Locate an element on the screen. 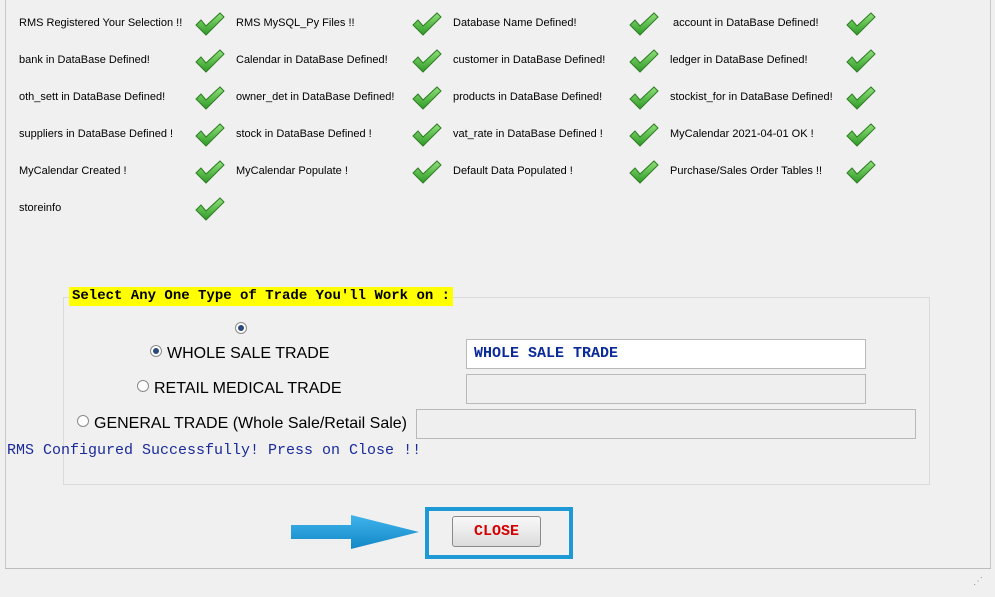 The width and height of the screenshot is (995, 597). status-text: MyCalendar 2021-04-01 OK ! is located at coordinates (742, 134).